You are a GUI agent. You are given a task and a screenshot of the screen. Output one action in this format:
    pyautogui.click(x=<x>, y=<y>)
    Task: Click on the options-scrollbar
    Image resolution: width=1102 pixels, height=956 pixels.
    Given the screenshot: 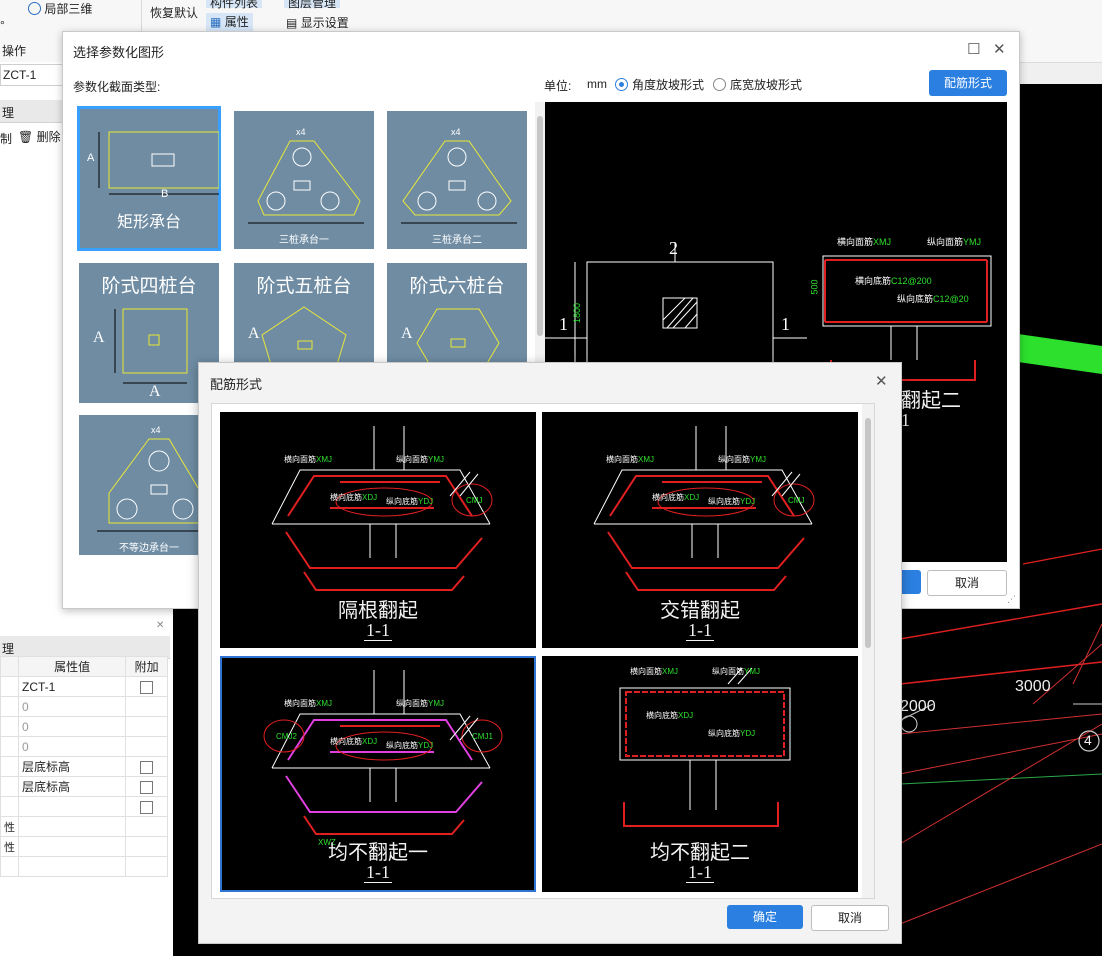 What is the action you would take?
    pyautogui.click(x=868, y=651)
    